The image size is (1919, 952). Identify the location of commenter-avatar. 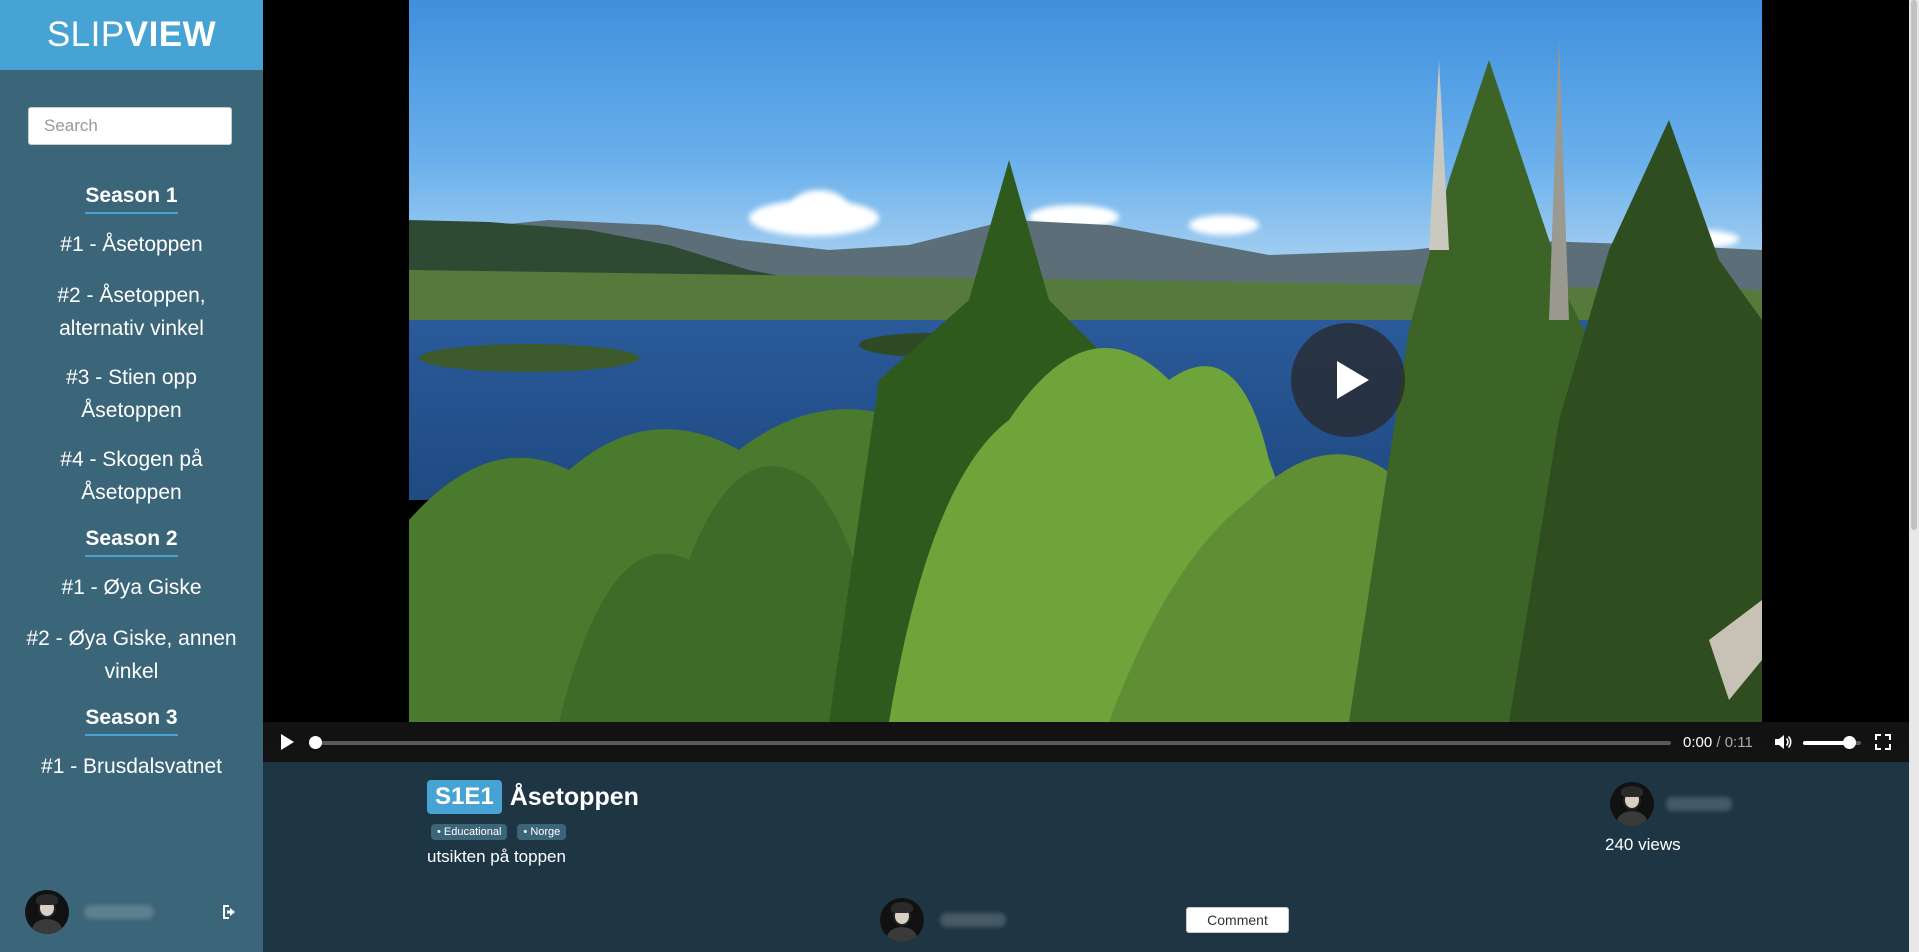
(902, 920).